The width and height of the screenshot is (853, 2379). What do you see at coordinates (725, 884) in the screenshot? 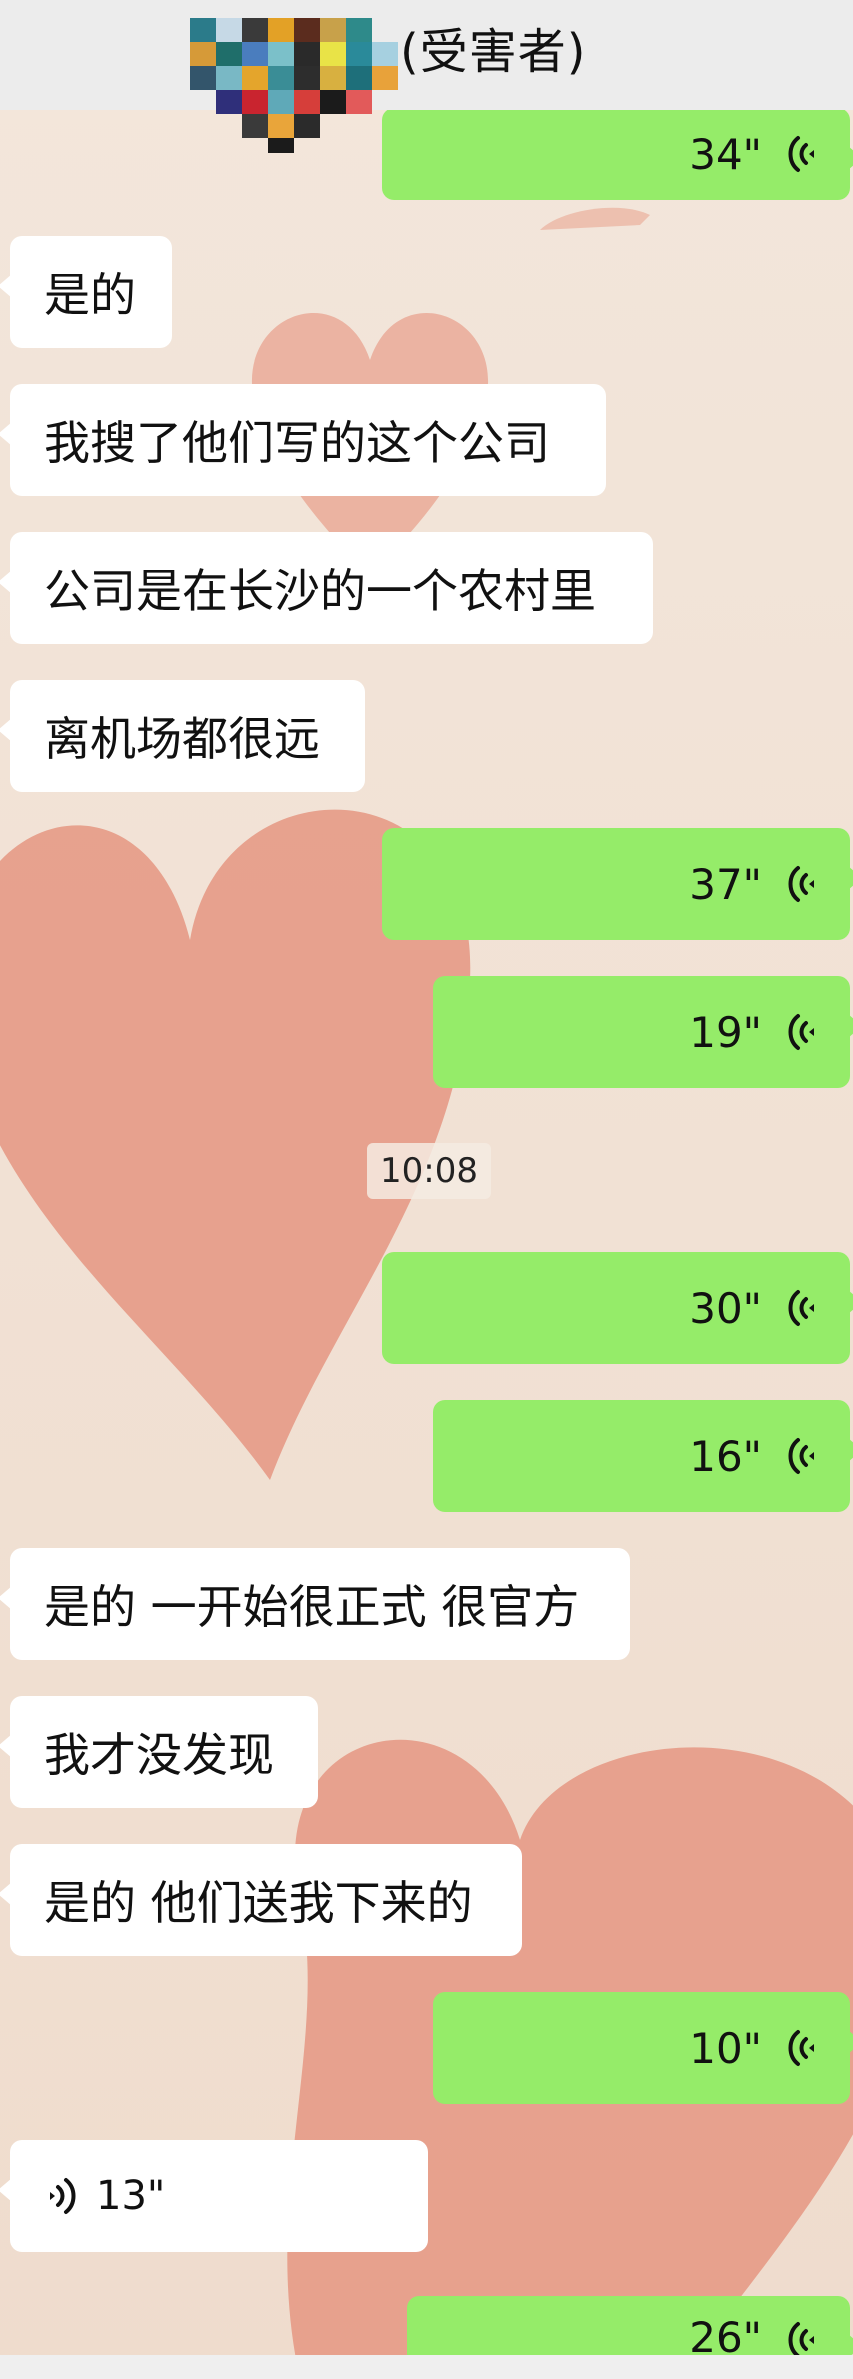
I see `voice-duration: 37"` at bounding box center [725, 884].